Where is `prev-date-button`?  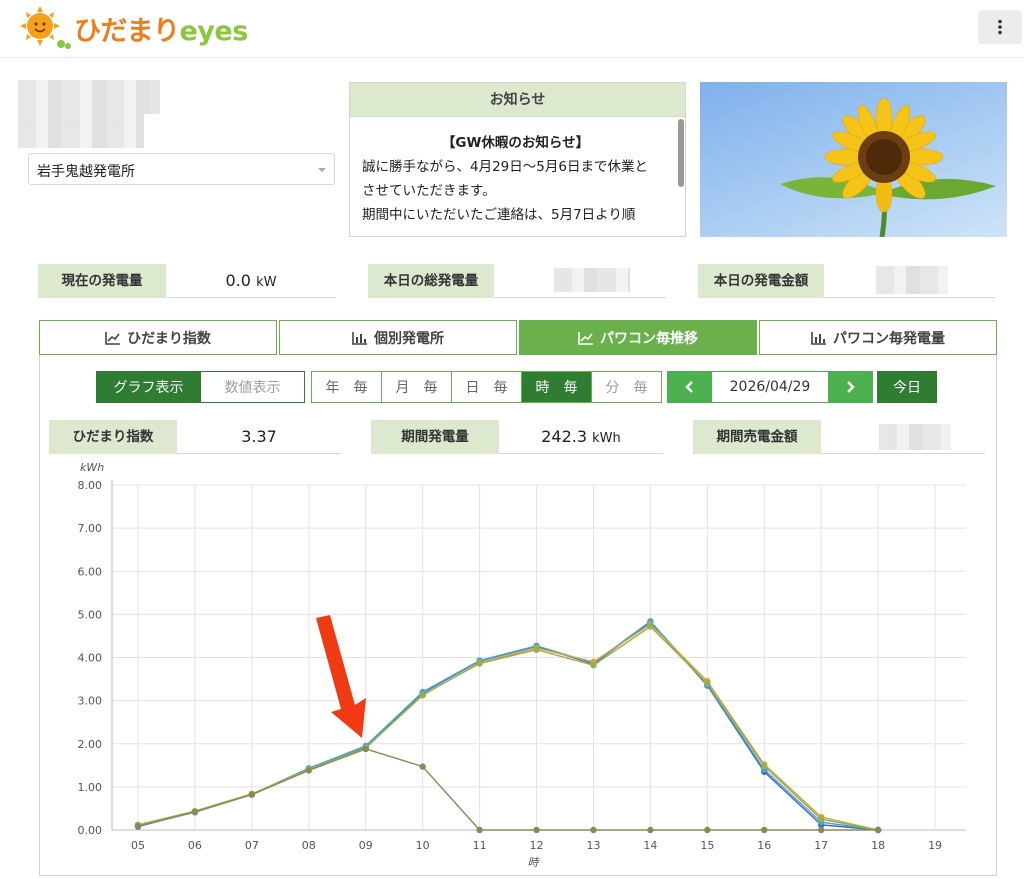
prev-date-button is located at coordinates (690, 387).